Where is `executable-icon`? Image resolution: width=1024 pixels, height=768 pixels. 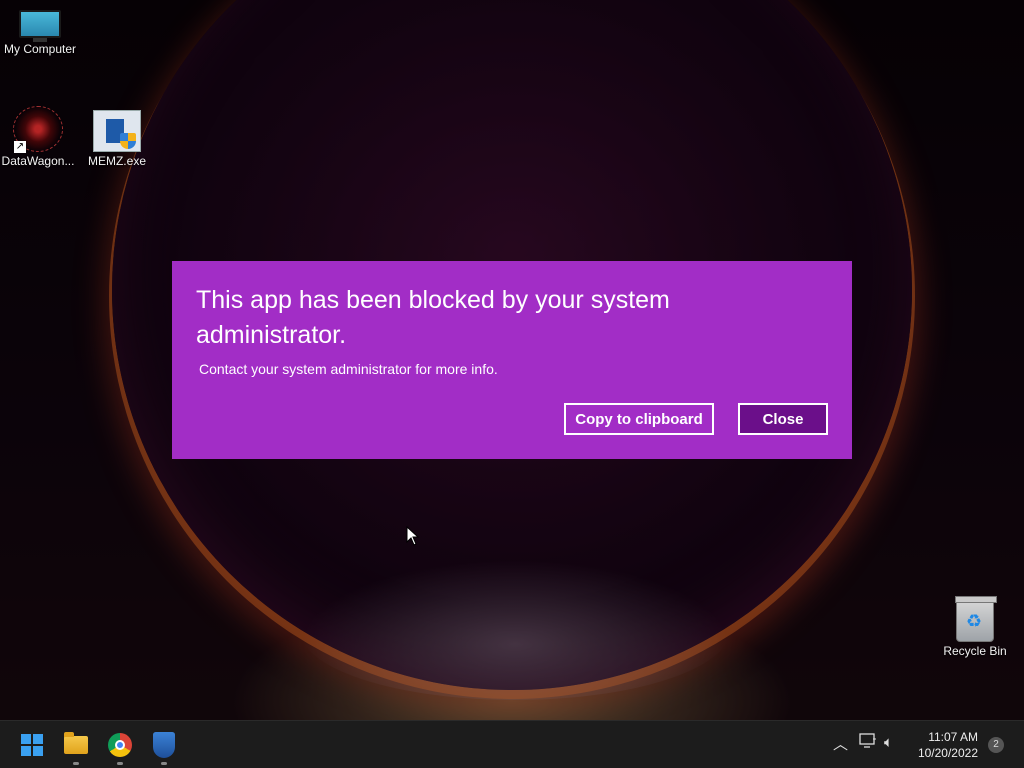
executable-icon is located at coordinates (117, 131).